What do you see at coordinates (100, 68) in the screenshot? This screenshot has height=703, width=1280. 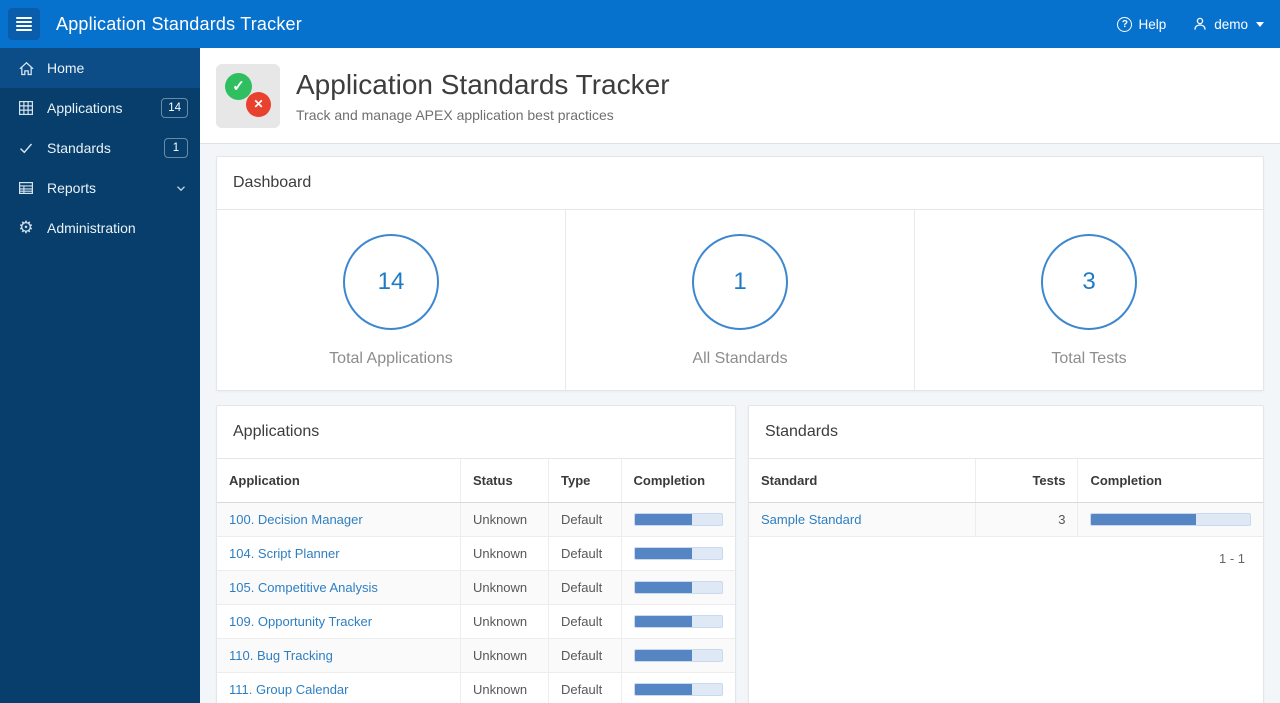 I see `sidebar-item-home: Home` at bounding box center [100, 68].